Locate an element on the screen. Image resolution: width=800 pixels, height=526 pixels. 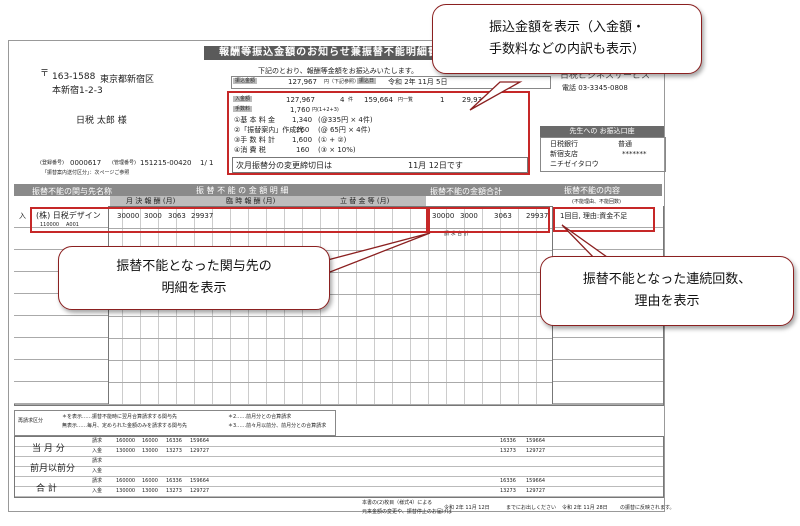
callout-reason-line1: 振替不能となった連続回数、 is located at coordinates (667, 279).